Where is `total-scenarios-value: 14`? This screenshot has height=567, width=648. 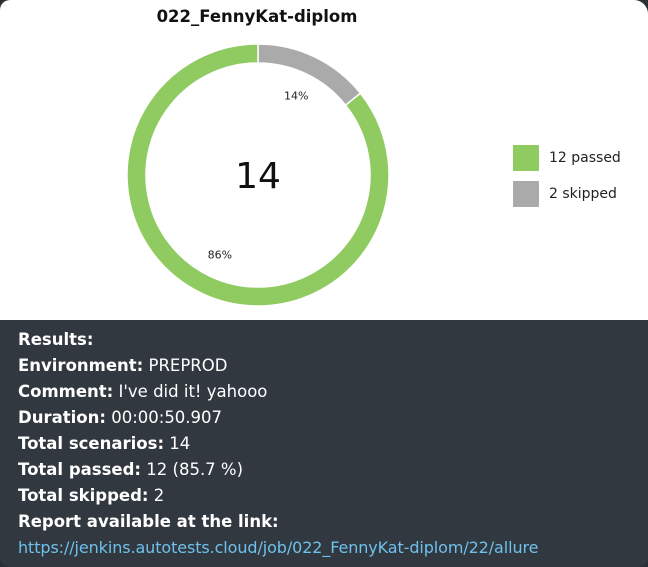
total-scenarios-value: 14 is located at coordinates (180, 443).